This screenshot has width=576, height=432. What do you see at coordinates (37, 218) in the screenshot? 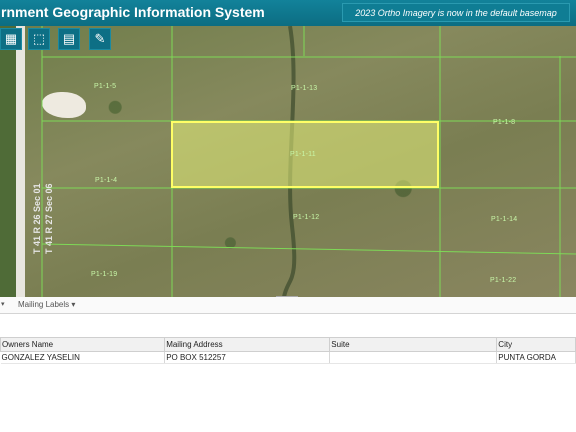
I see `section-label: T 41 R 26 Sec 01` at bounding box center [37, 218].